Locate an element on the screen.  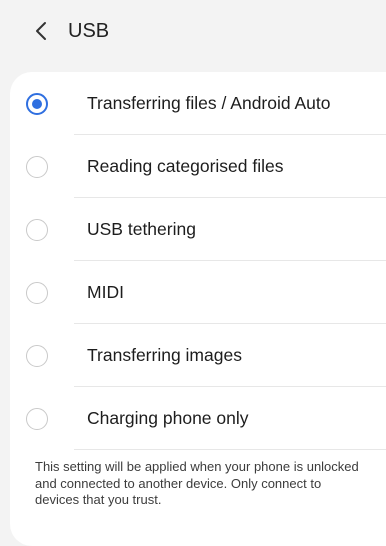
back-button is located at coordinates (41, 31).